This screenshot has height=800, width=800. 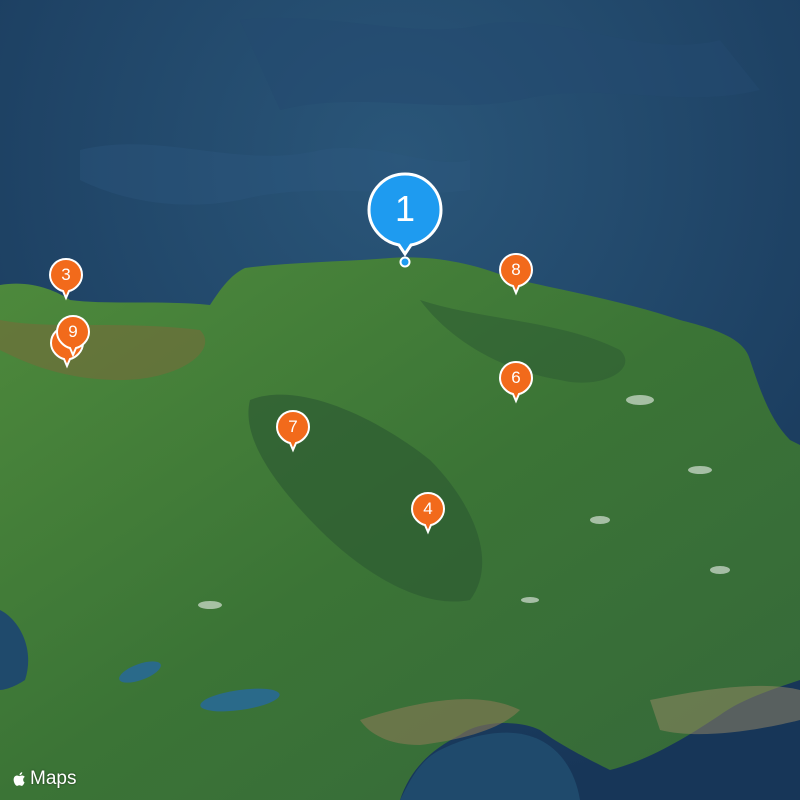 What do you see at coordinates (19, 779) in the screenshot?
I see `apple-icon` at bounding box center [19, 779].